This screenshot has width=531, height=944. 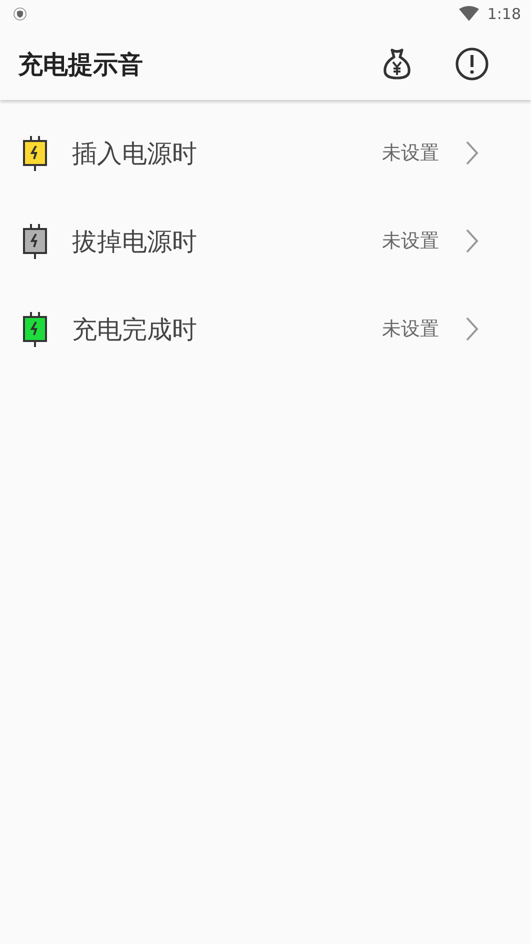 I want to click on wifi-icon, so click(x=469, y=14).